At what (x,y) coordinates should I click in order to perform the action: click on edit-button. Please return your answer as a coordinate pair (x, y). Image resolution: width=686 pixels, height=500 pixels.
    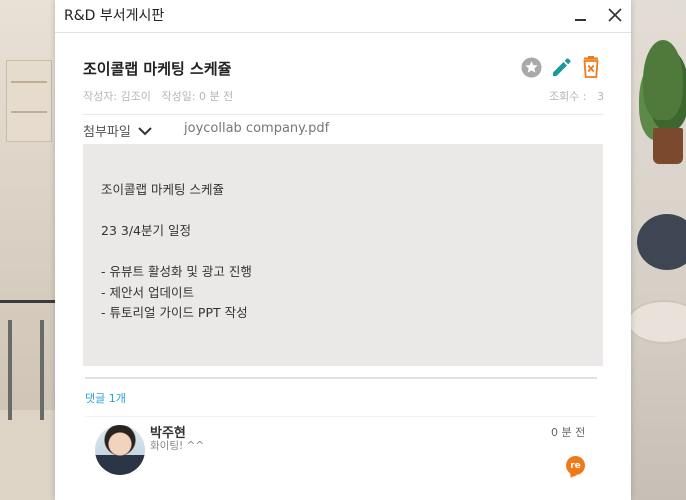
    Looking at the image, I should click on (561, 67).